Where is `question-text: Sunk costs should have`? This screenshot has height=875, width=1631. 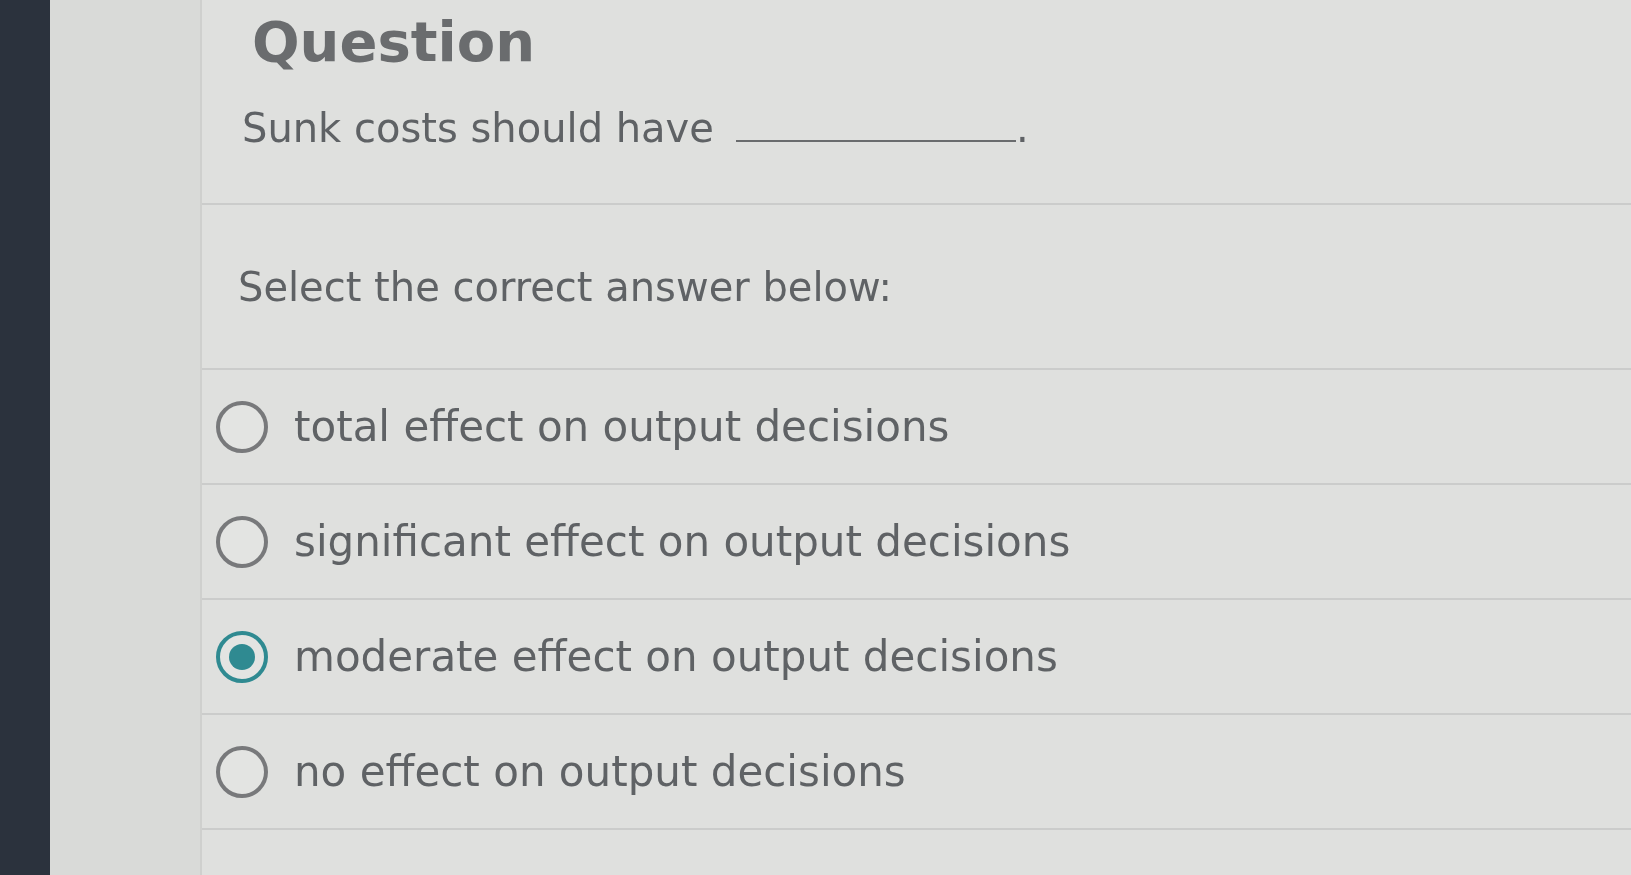 question-text: Sunk costs should have is located at coordinates (478, 128).